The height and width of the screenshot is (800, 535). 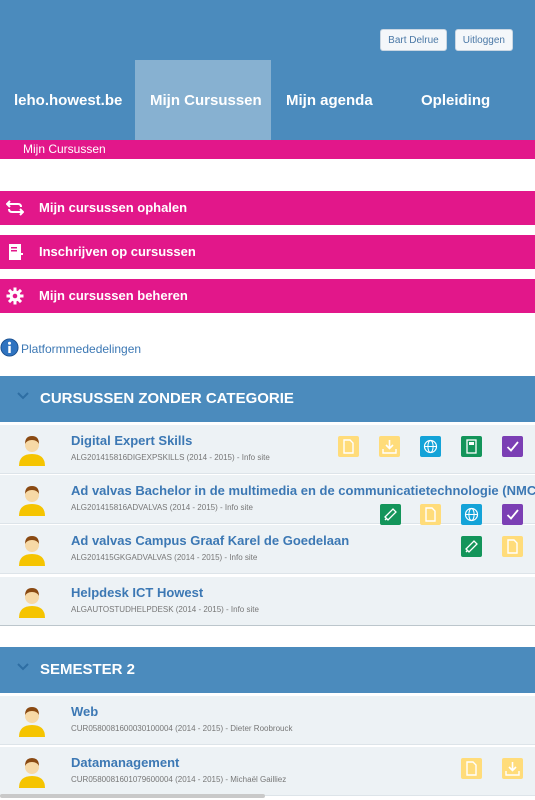 What do you see at coordinates (329, 100) in the screenshot?
I see `nav-mijn-agenda: Mijn agenda` at bounding box center [329, 100].